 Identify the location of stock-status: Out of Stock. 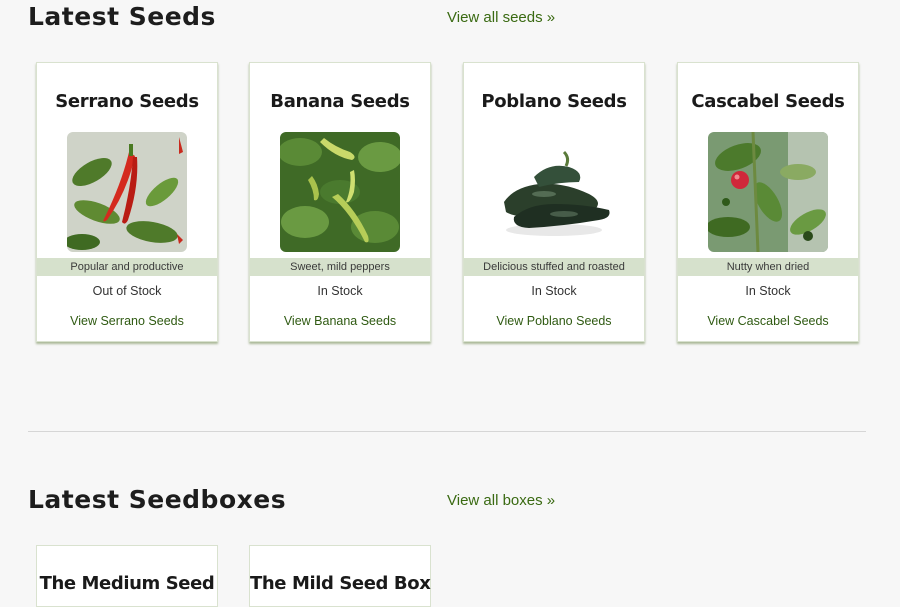
(127, 291).